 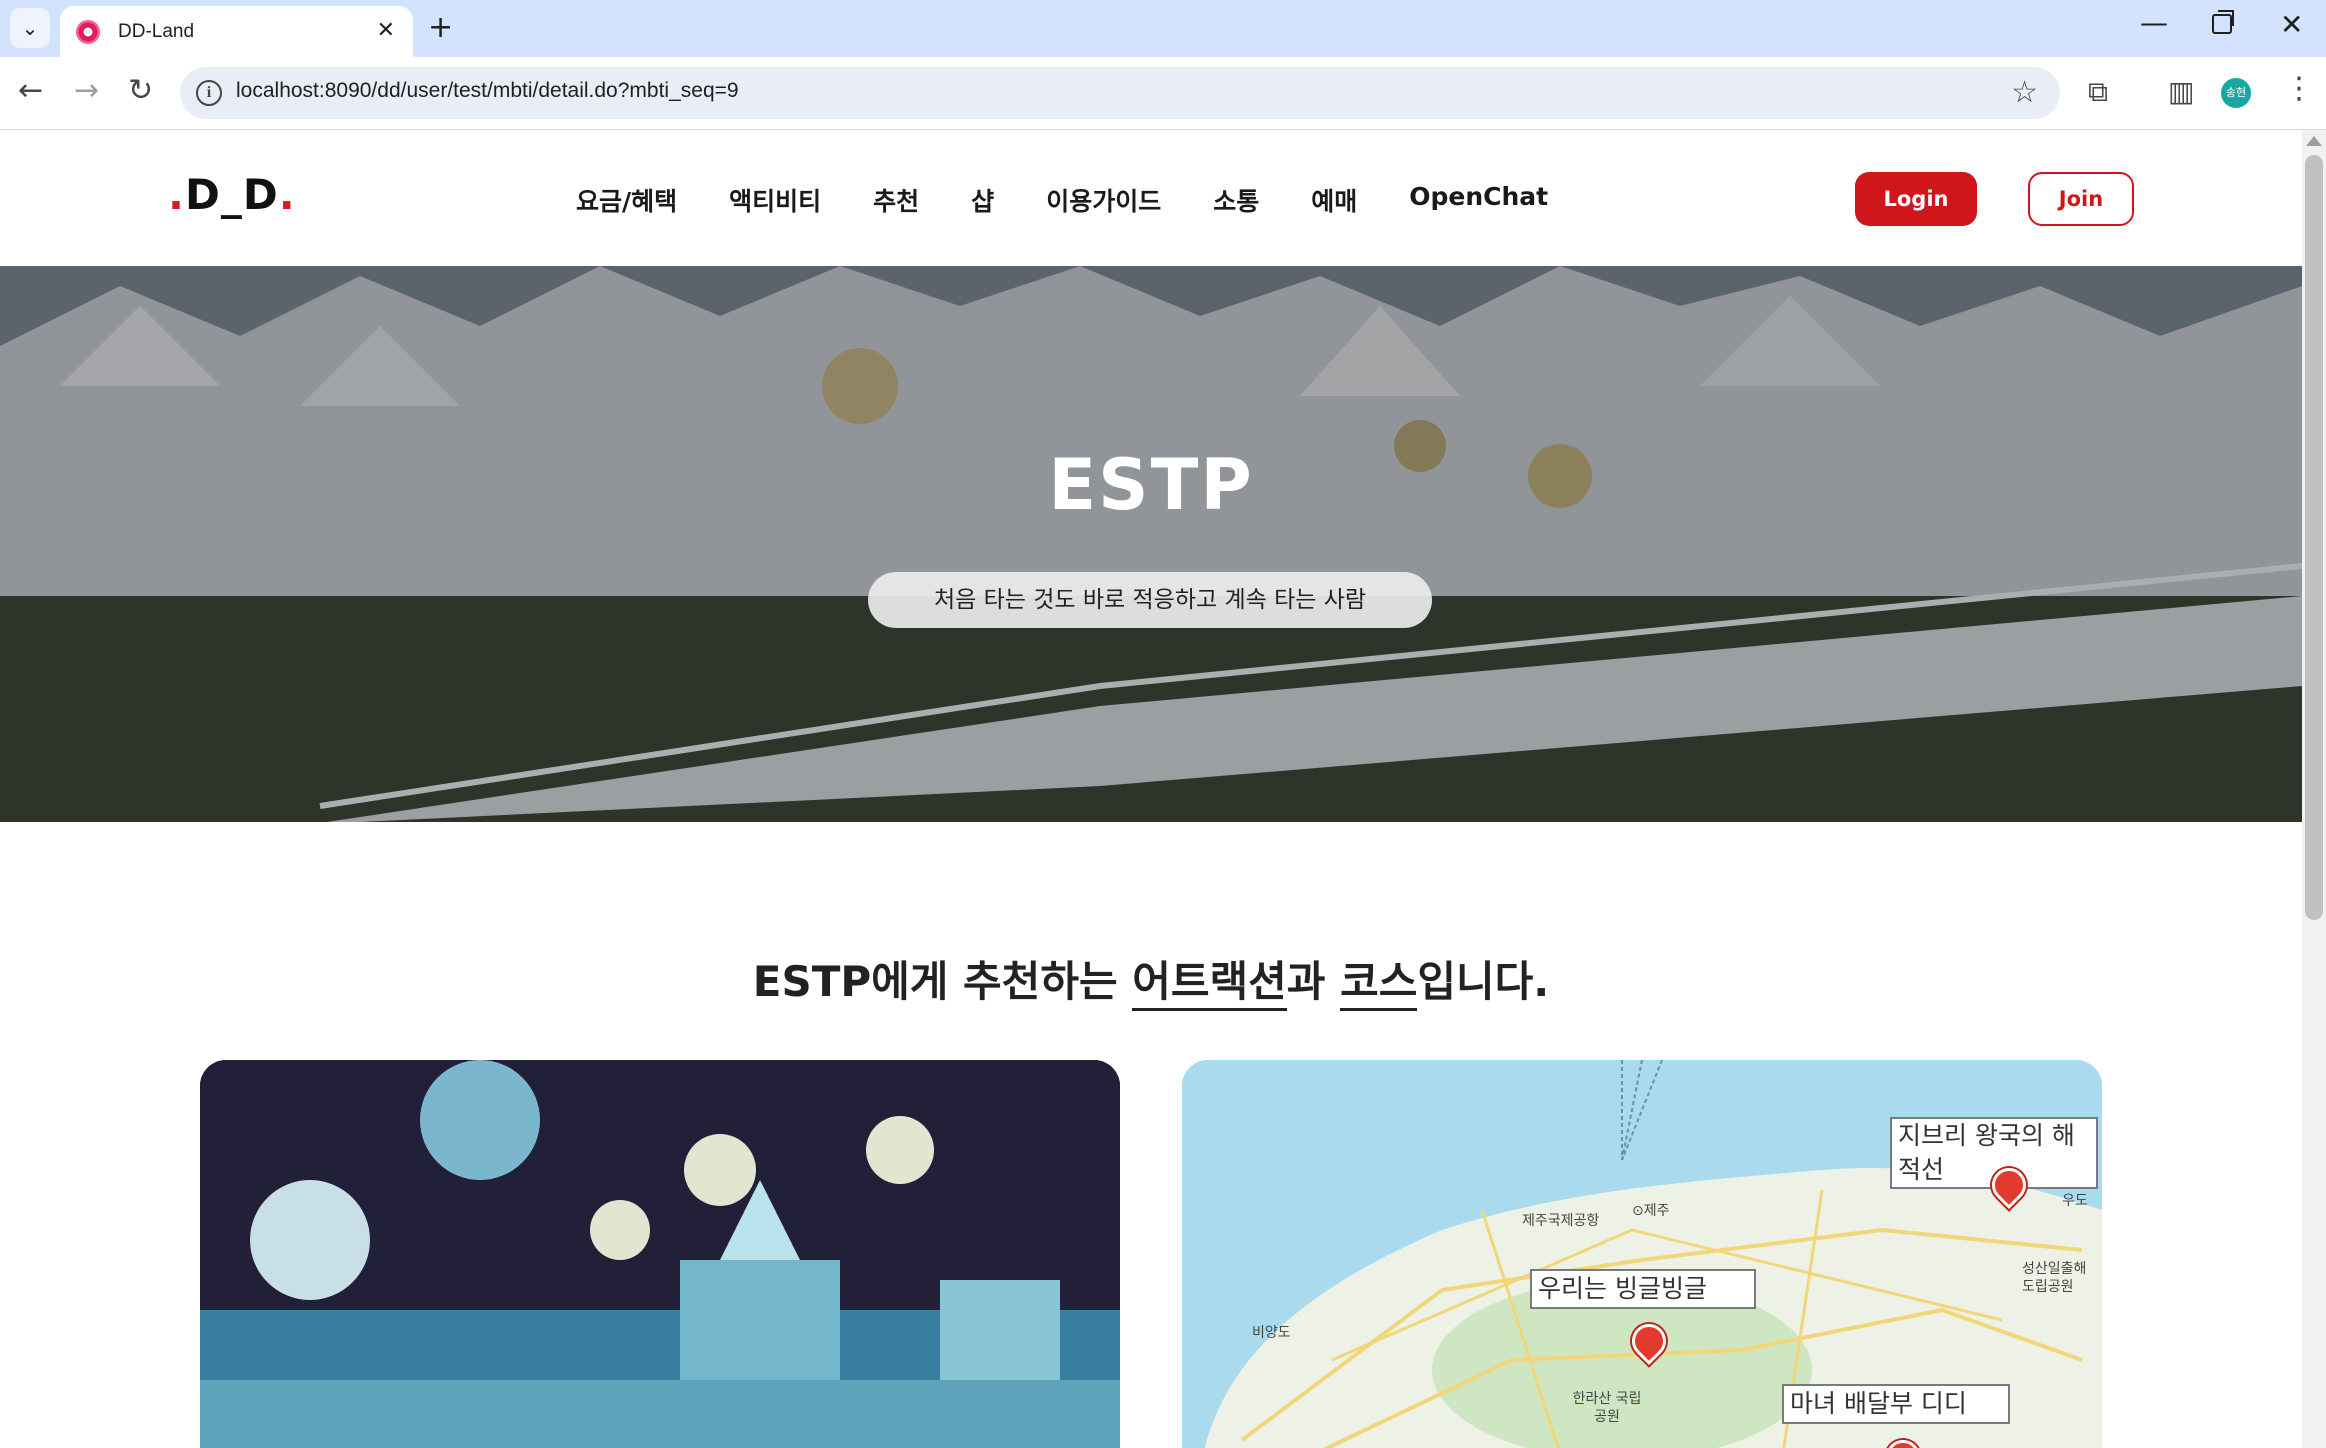 What do you see at coordinates (1379, 984) in the screenshot?
I see `section-title-course: 코스` at bounding box center [1379, 984].